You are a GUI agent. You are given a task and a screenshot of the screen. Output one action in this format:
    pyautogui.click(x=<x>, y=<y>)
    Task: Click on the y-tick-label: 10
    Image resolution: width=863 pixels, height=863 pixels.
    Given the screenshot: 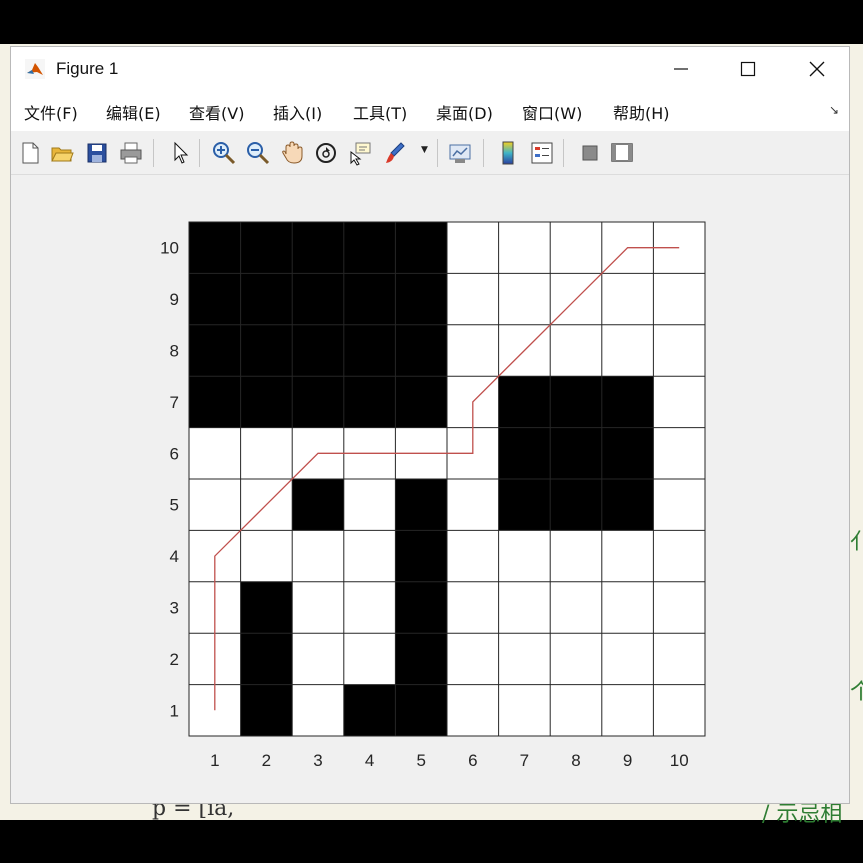 What is the action you would take?
    pyautogui.click(x=169, y=248)
    